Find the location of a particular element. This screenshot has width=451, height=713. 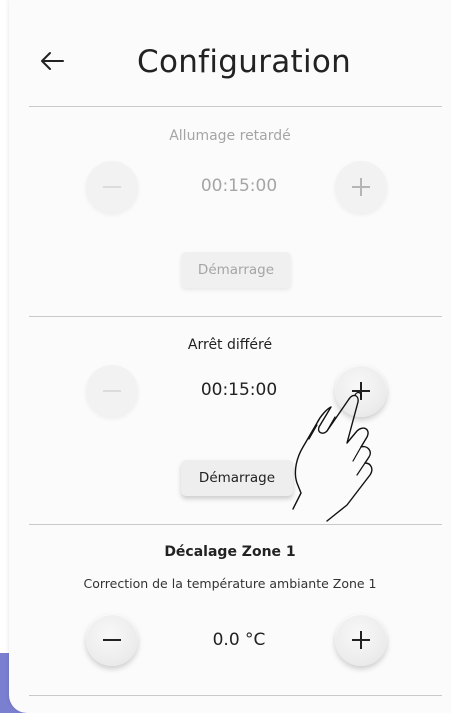

zone-offset-value: 0.0 °C is located at coordinates (239, 640).